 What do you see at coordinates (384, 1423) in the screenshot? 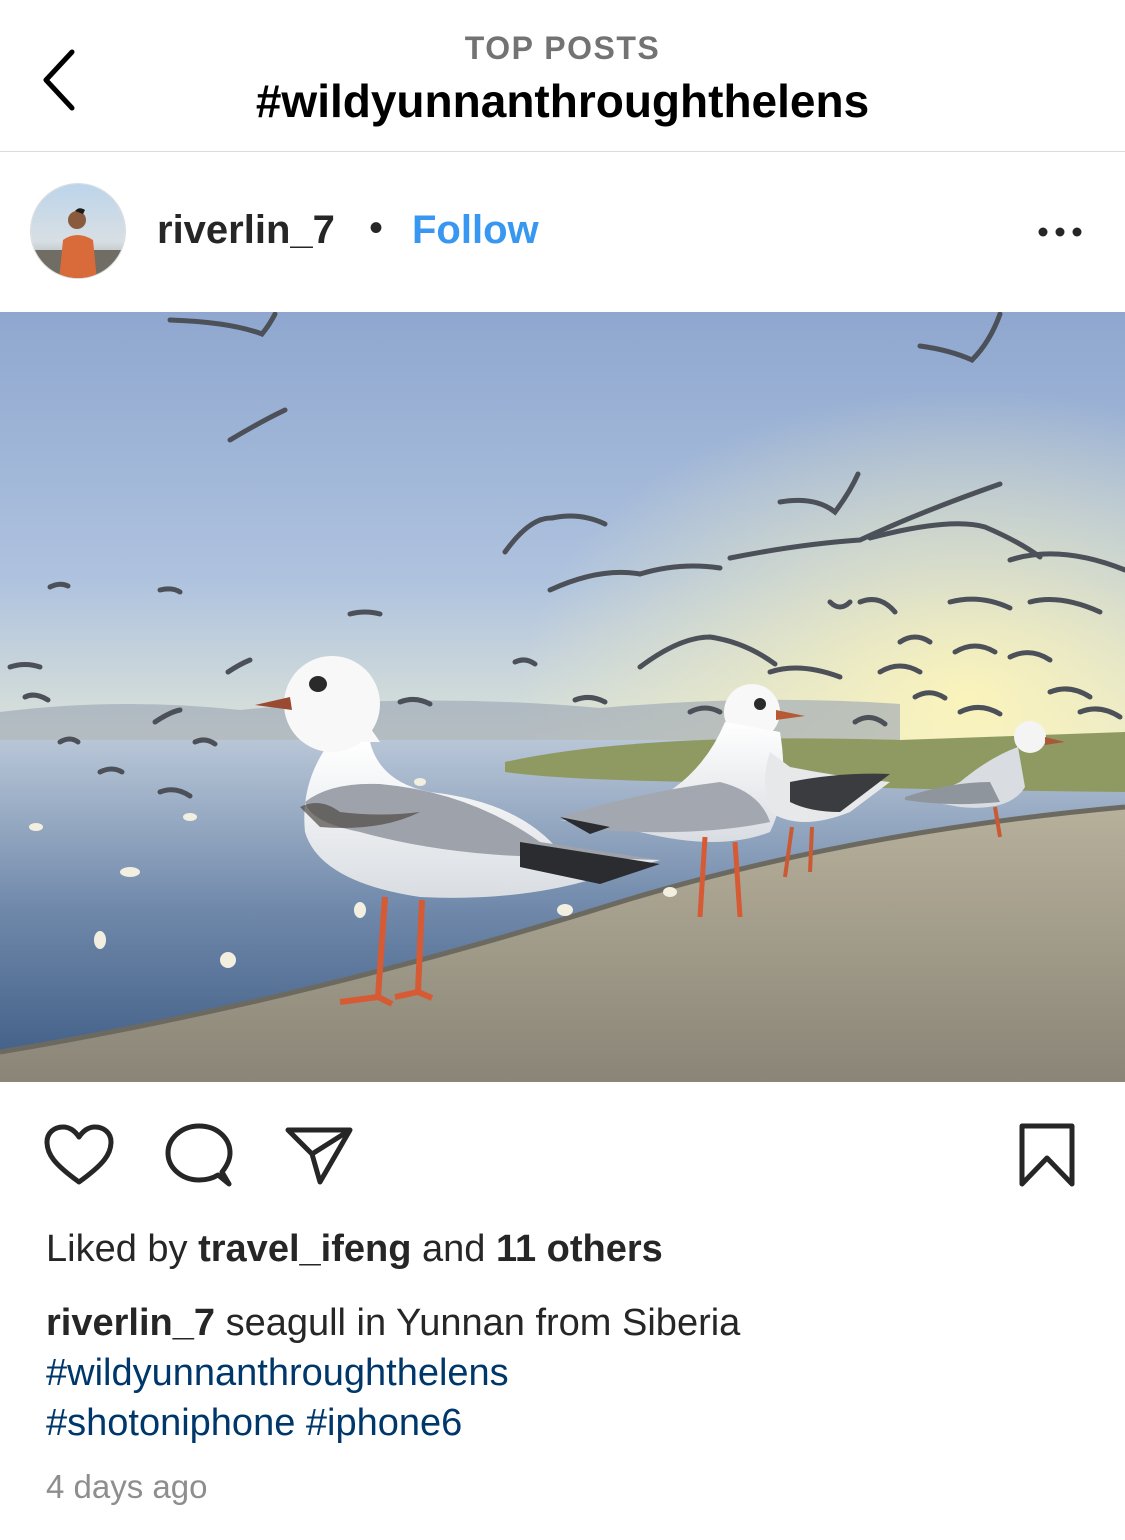
I see `hashtag-link: #iphone6` at bounding box center [384, 1423].